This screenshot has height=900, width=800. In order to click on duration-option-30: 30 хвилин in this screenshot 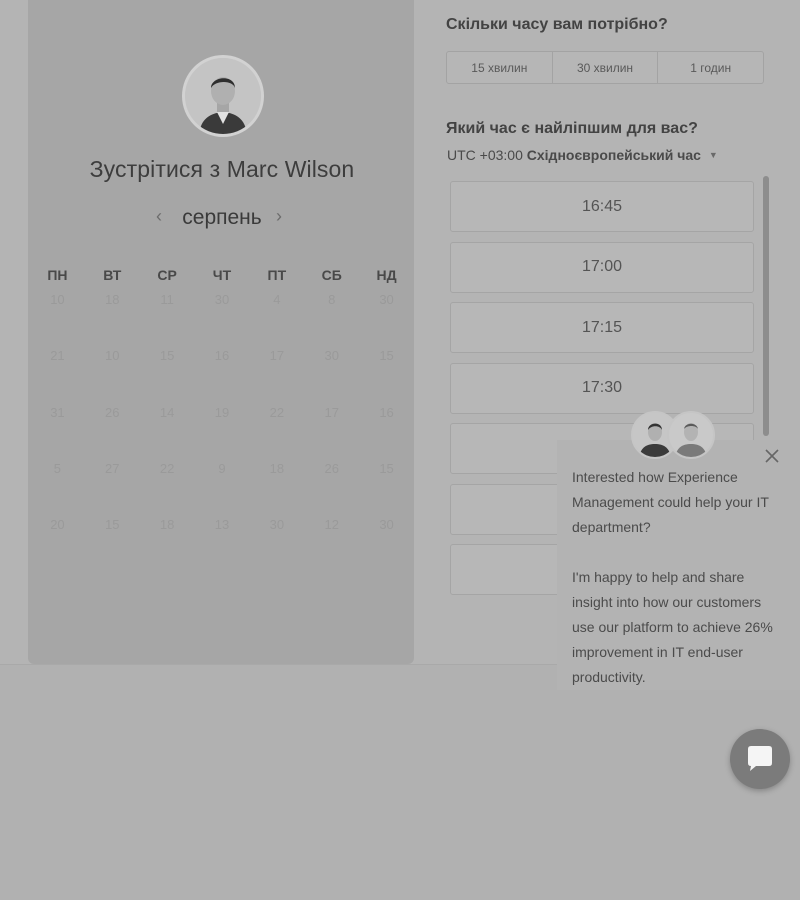, I will do `click(606, 67)`.